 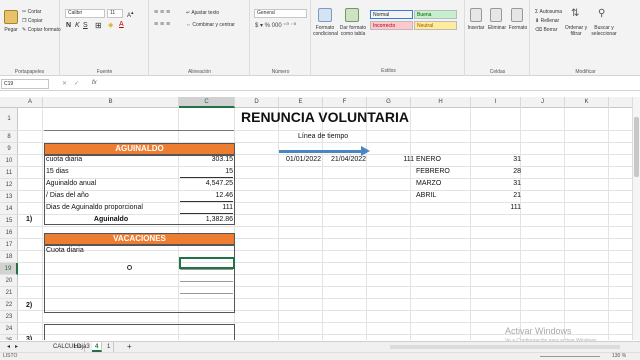 I want to click on months-total: 111, so click(x=515, y=207).